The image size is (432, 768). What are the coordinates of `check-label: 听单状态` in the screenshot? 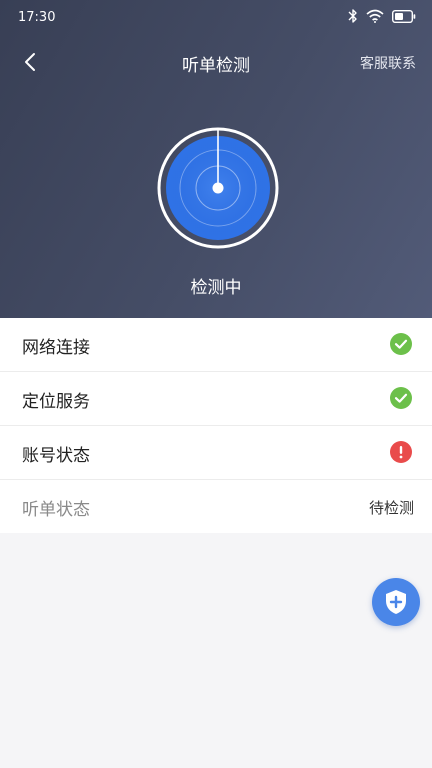 It's located at (56, 510).